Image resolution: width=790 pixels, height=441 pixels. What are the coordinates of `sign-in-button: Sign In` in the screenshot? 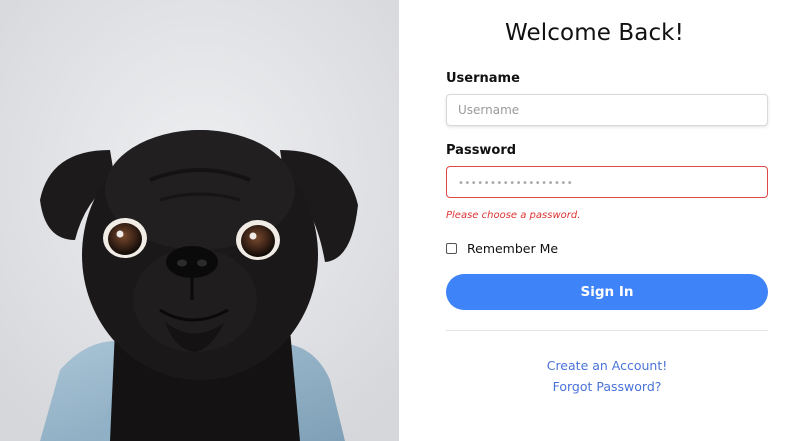 It's located at (607, 292).